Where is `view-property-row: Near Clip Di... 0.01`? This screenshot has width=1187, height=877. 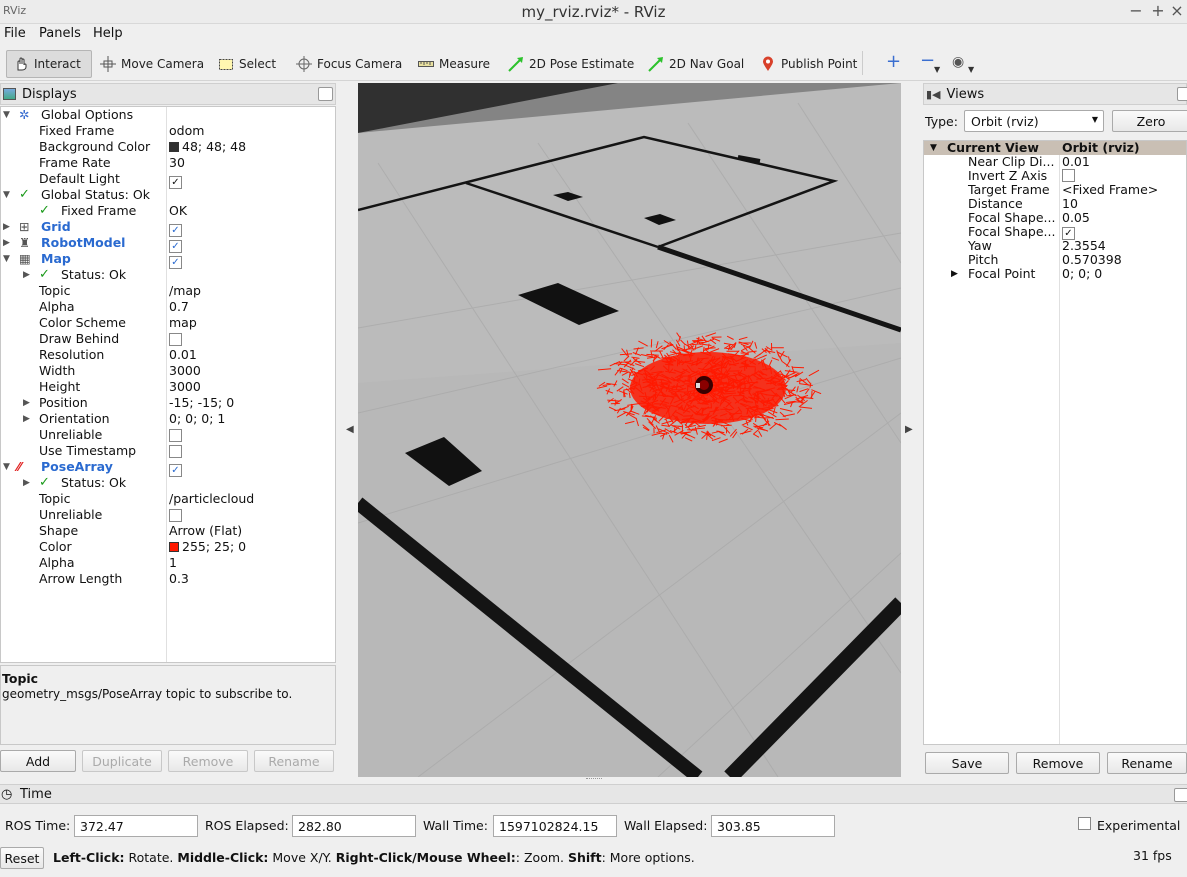
view-property-row: Near Clip Di... 0.01 is located at coordinates (1055, 162).